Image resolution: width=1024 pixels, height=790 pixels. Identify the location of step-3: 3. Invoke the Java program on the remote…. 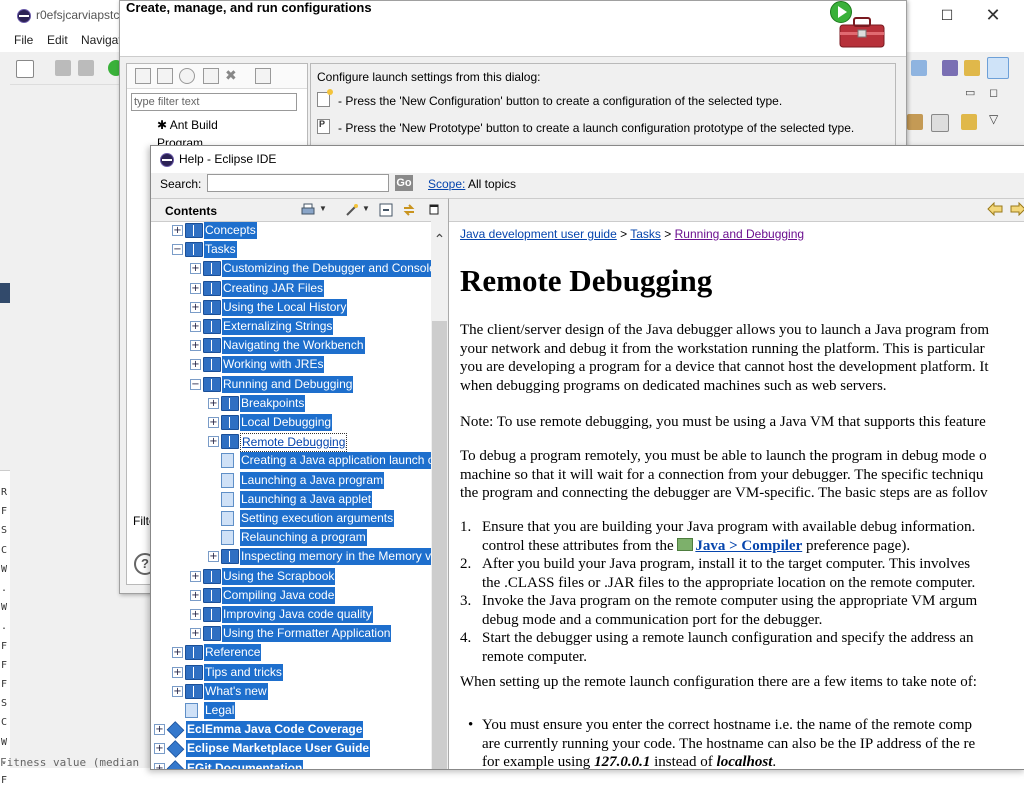
(742, 610).